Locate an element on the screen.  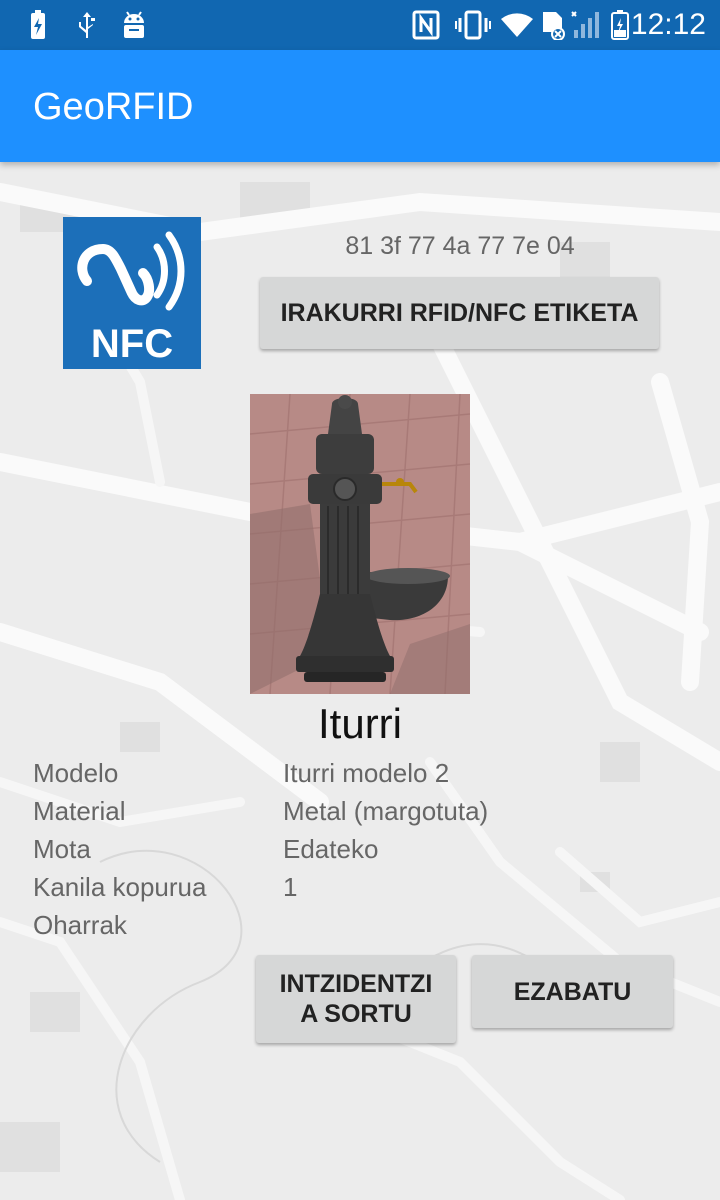
property-label: Material is located at coordinates (79, 811).